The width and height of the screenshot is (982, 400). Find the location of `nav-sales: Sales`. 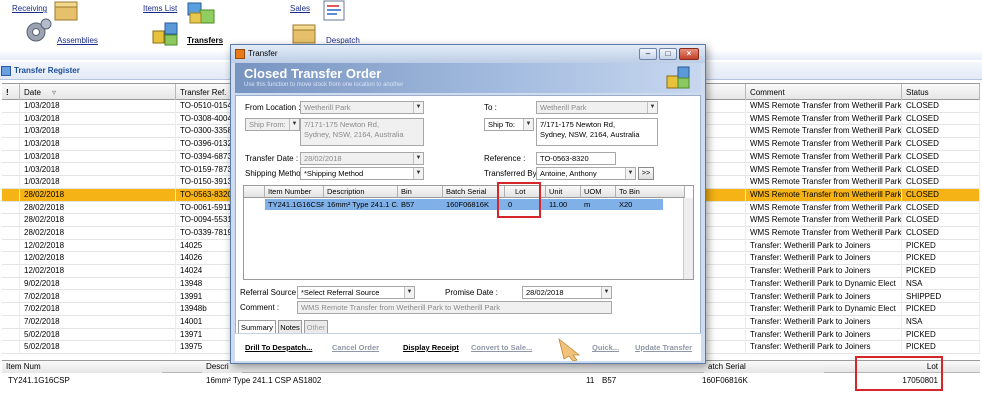

nav-sales: Sales is located at coordinates (300, 8).